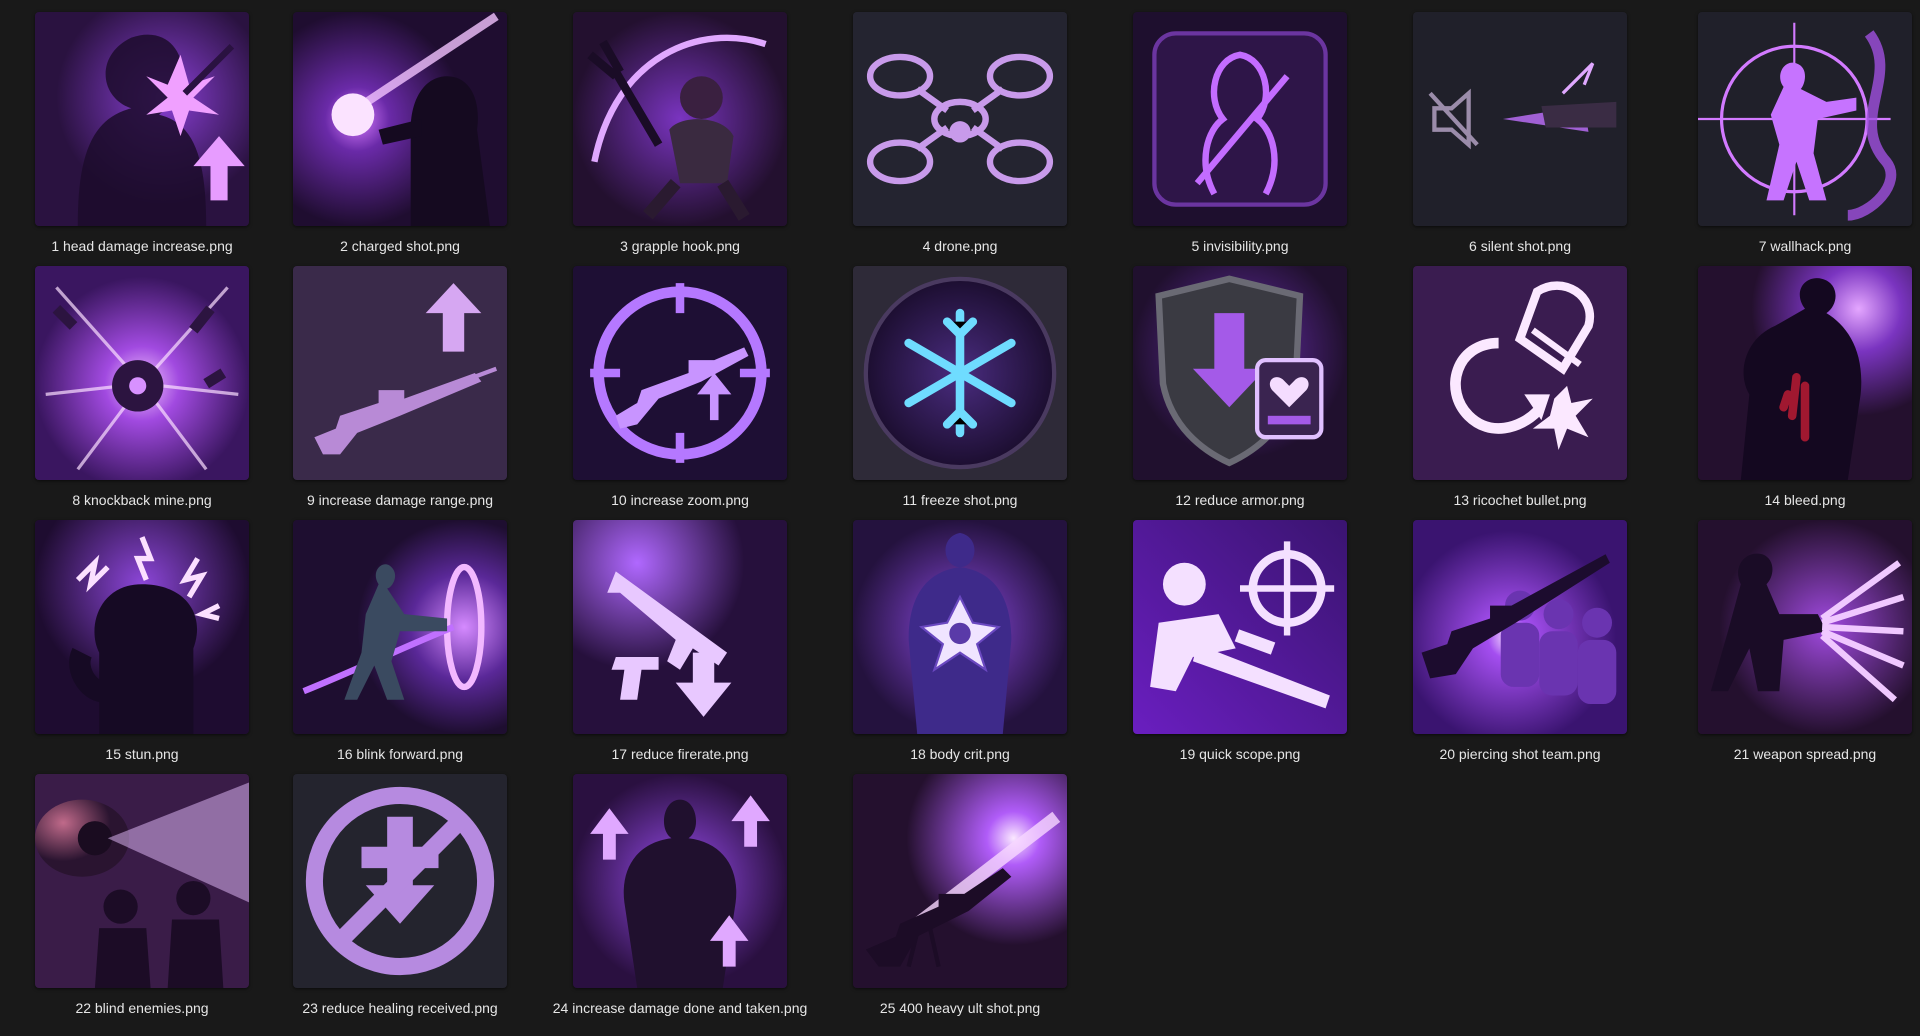 This screenshot has height=1036, width=1920. Describe the element at coordinates (960, 881) in the screenshot. I see `heavy-ult-shot-icon` at that location.